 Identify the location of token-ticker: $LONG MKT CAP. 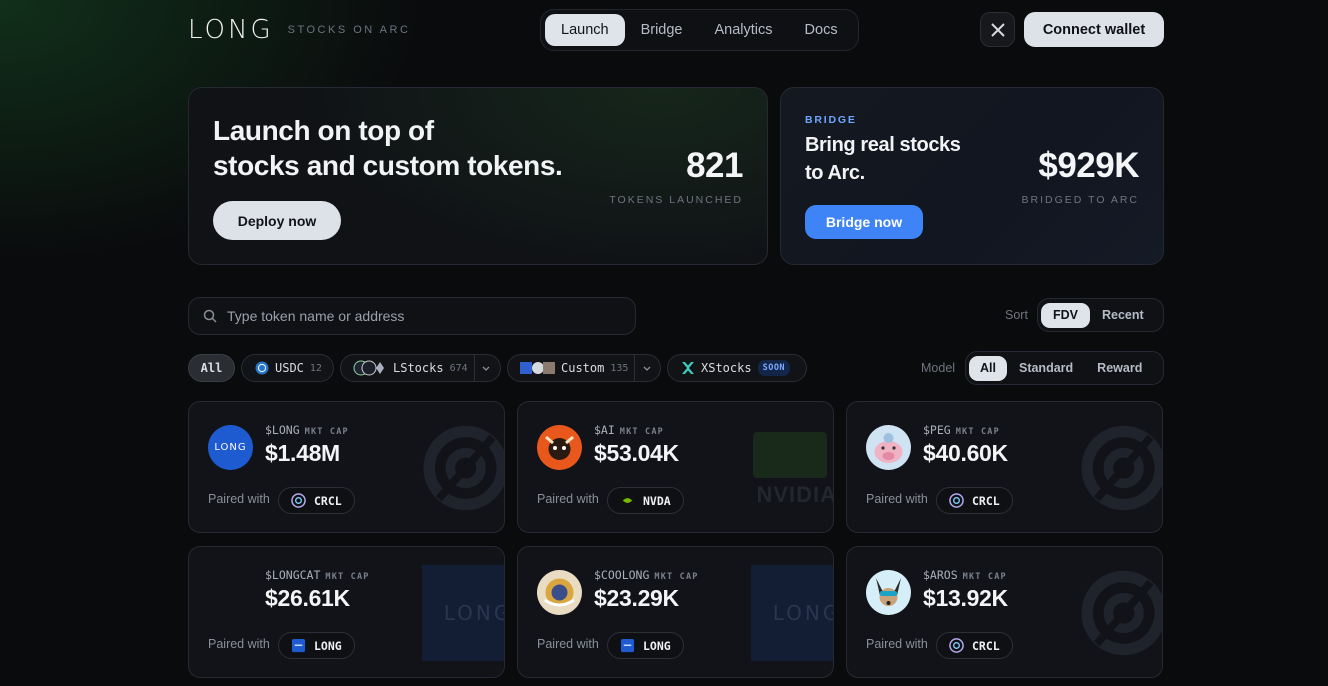
(307, 430).